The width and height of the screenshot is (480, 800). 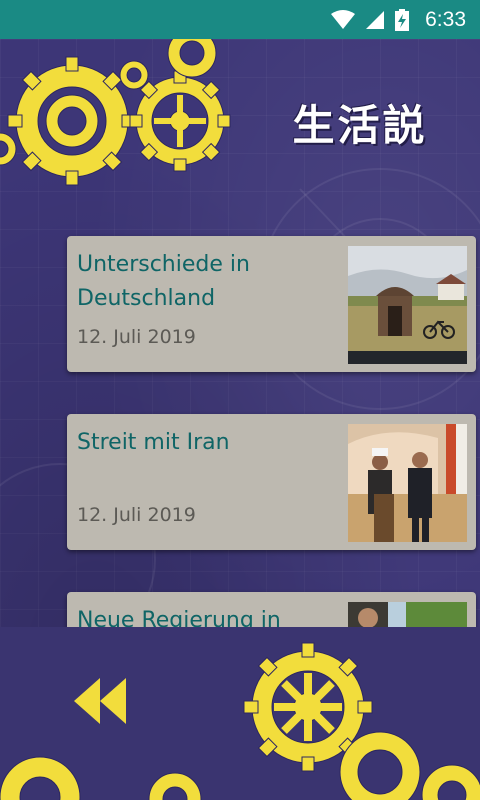 I want to click on back-button, so click(x=100, y=701).